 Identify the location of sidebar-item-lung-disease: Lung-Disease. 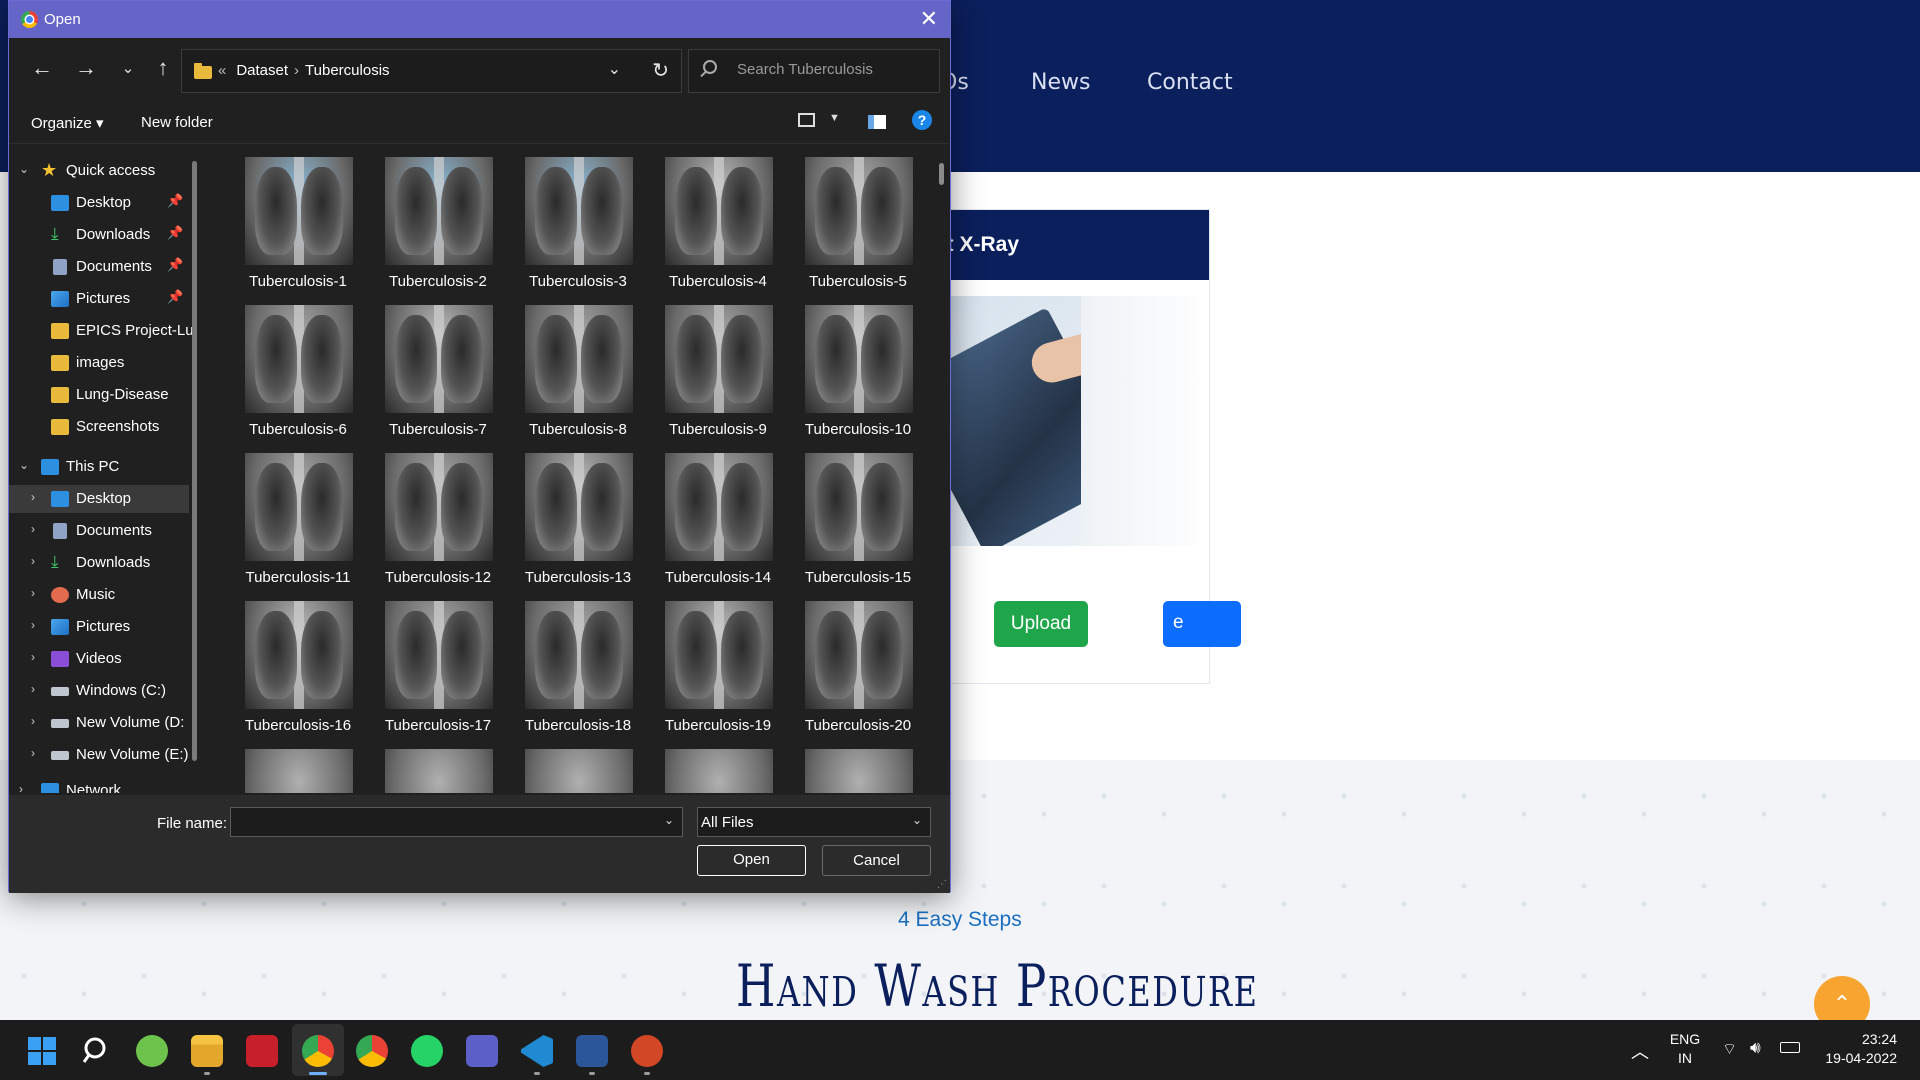
(99, 395).